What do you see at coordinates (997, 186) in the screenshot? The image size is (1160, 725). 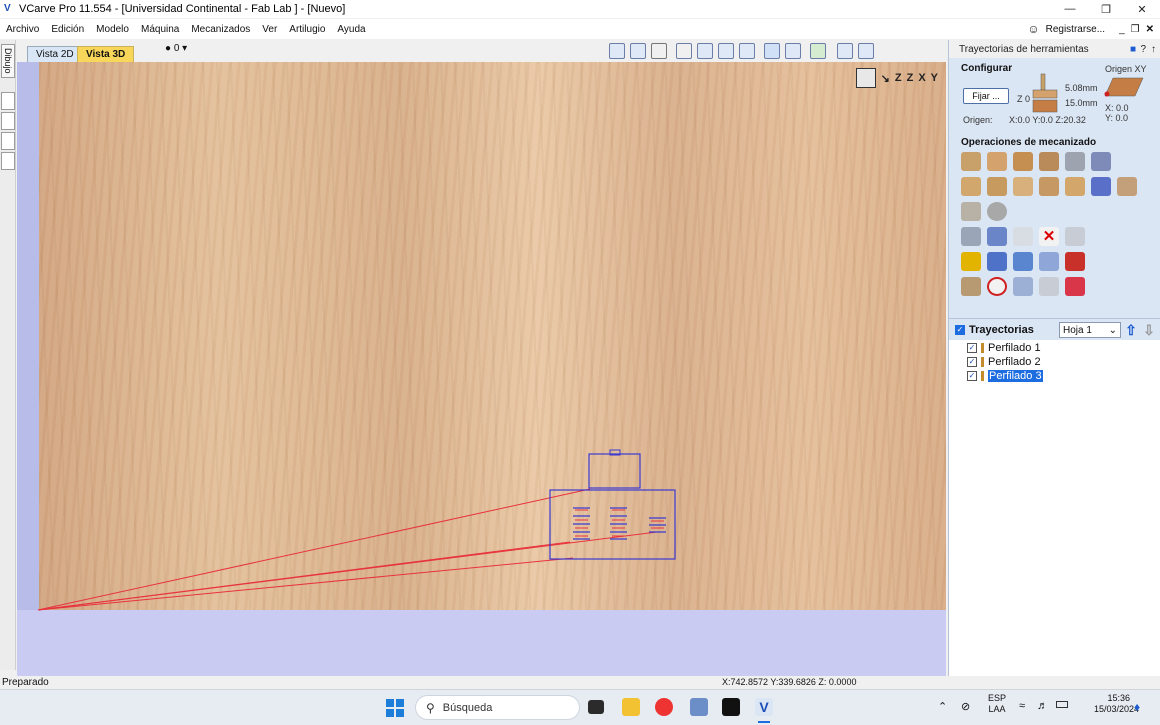 I see `inlay-icon` at bounding box center [997, 186].